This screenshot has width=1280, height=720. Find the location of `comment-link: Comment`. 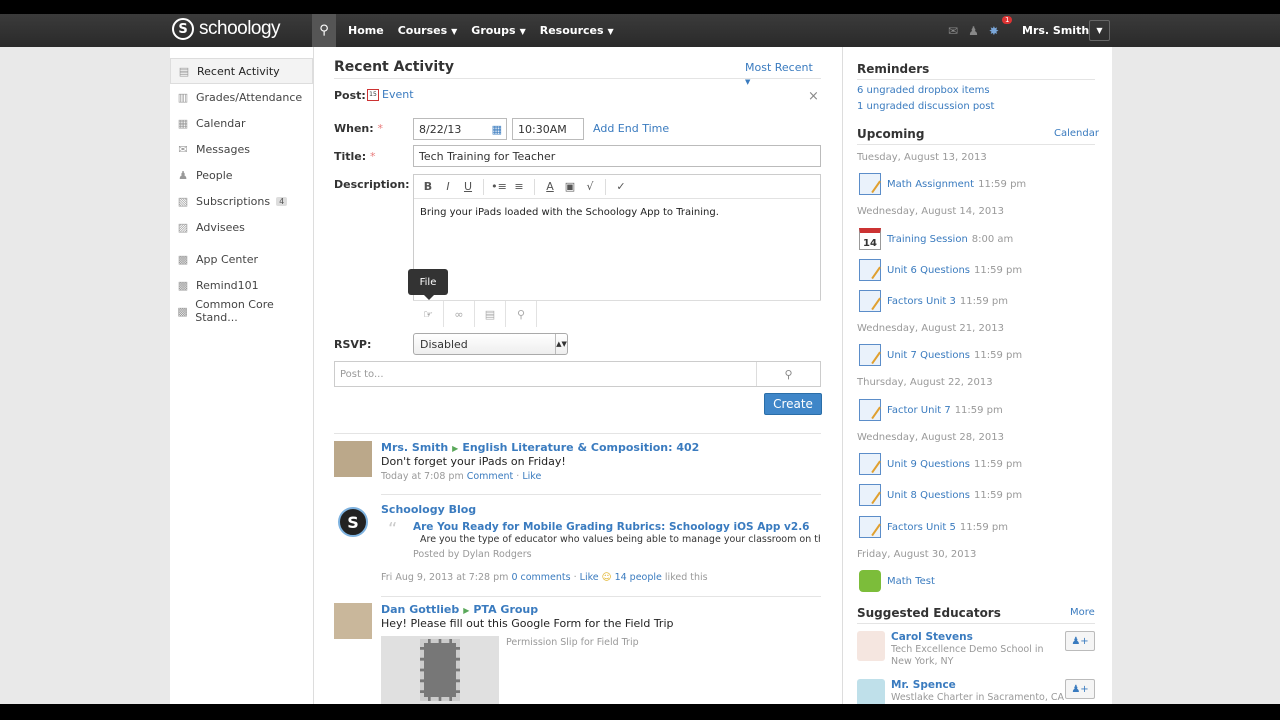

comment-link: Comment is located at coordinates (490, 476).